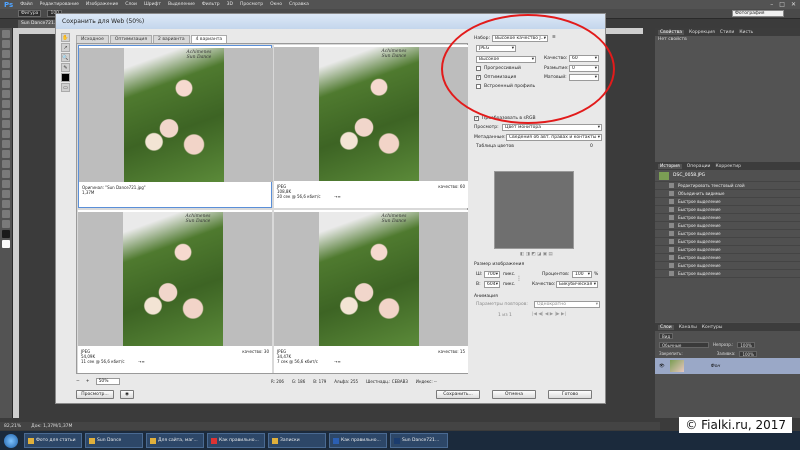 The height and width of the screenshot is (450, 800). What do you see at coordinates (6, 164) in the screenshot?
I see `dodge-tool-icon` at bounding box center [6, 164].